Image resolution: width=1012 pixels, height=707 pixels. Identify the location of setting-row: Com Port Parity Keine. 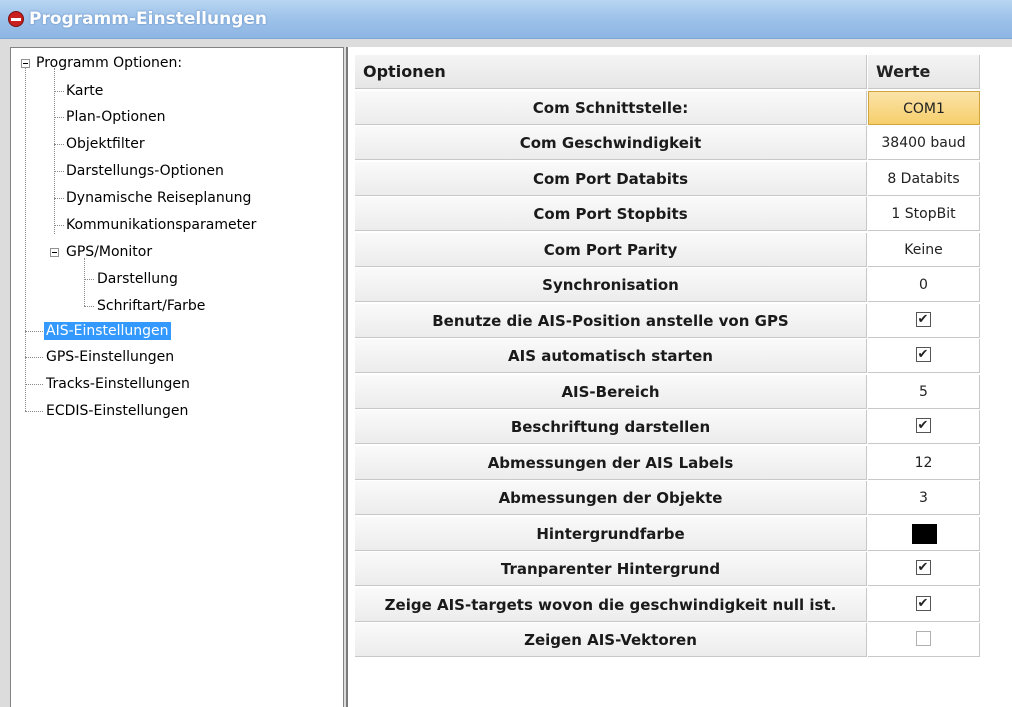
(670, 250).